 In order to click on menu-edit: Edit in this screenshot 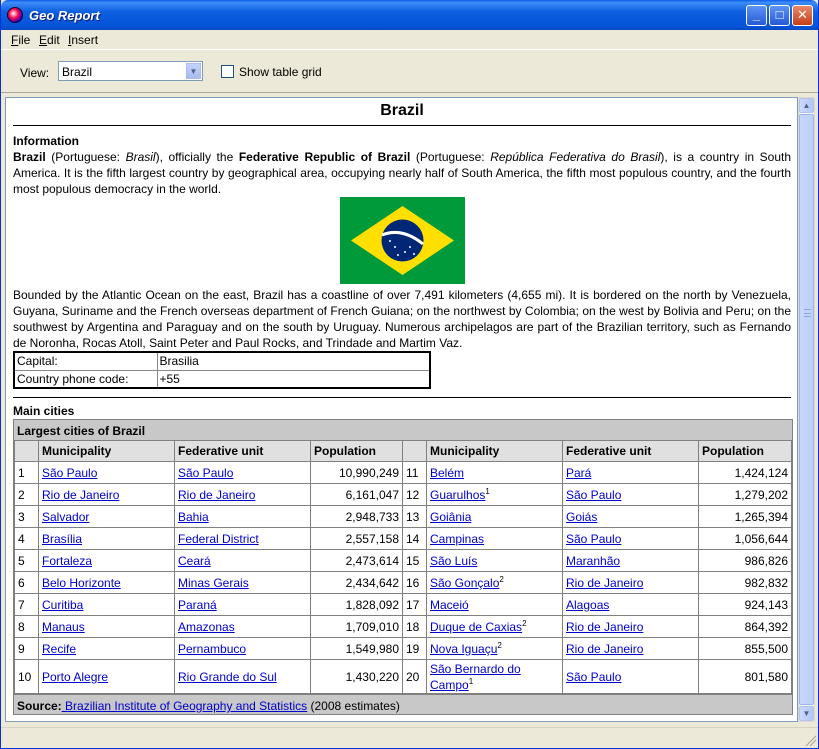, I will do `click(49, 40)`.